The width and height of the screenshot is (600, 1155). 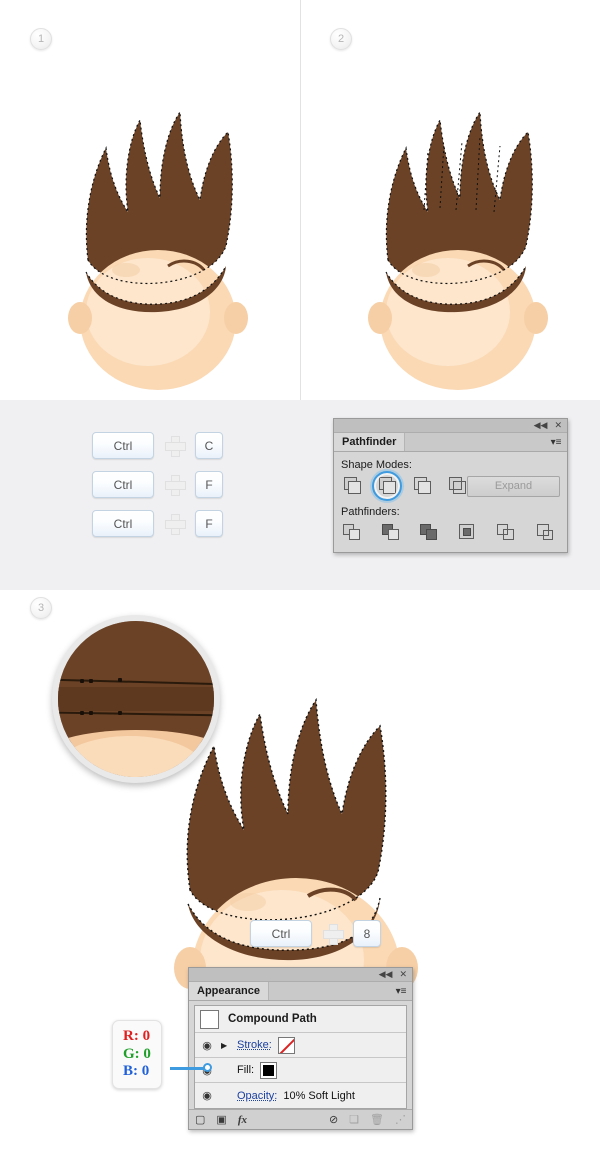 What do you see at coordinates (209, 484) in the screenshot?
I see `key-f-1: F` at bounding box center [209, 484].